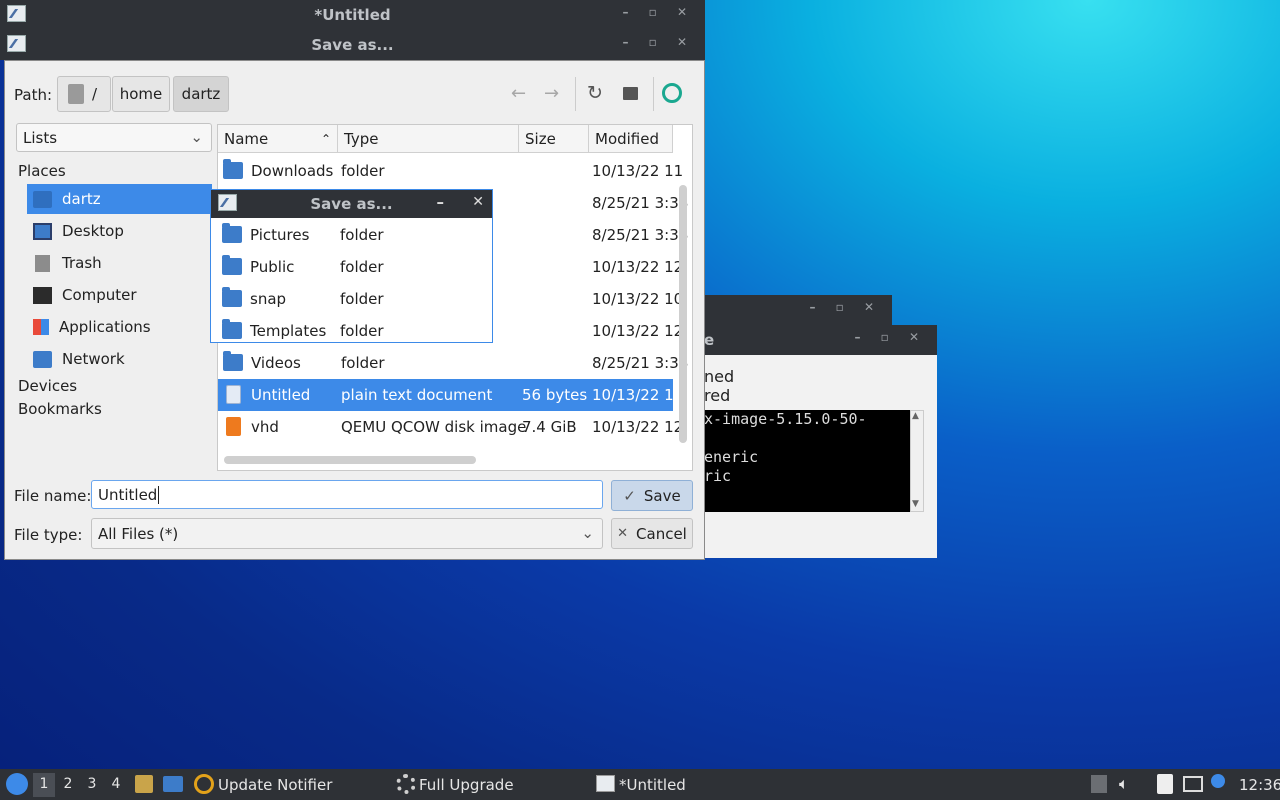 Image resolution: width=1280 pixels, height=800 pixels. I want to click on popup-row-pictures: Pictures folder, so click(351, 235).